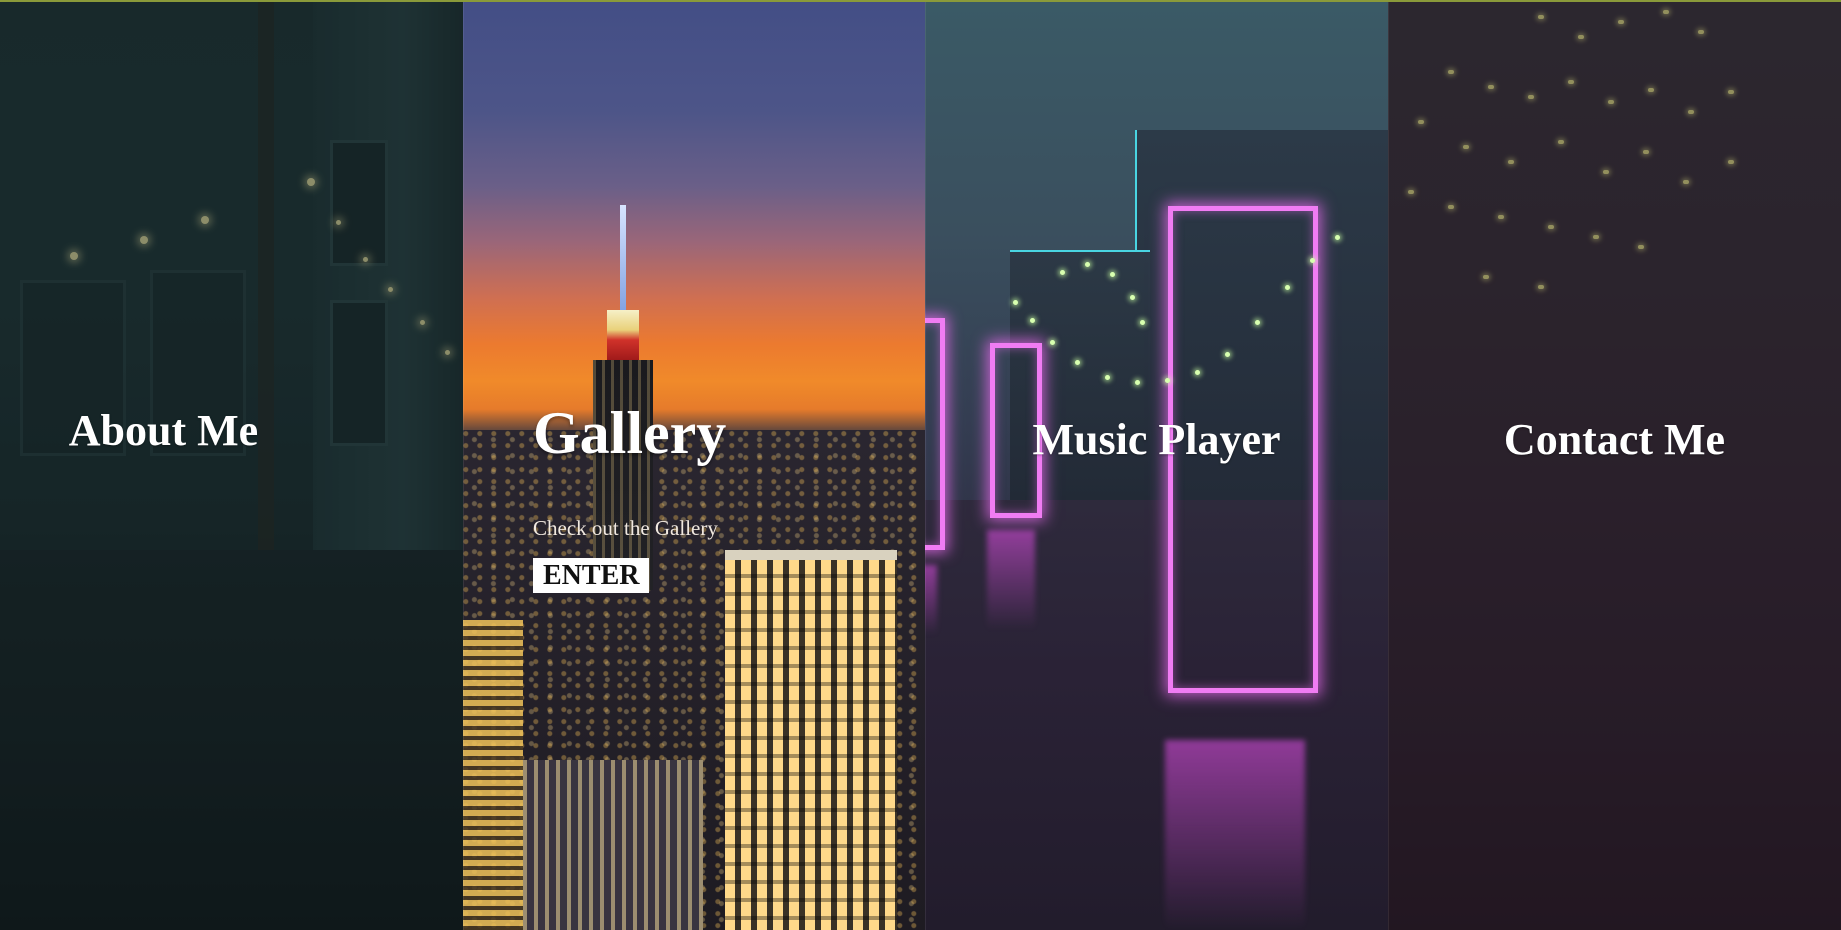 The image size is (1841, 930). I want to click on music-player-title: Music Player, so click(1156, 439).